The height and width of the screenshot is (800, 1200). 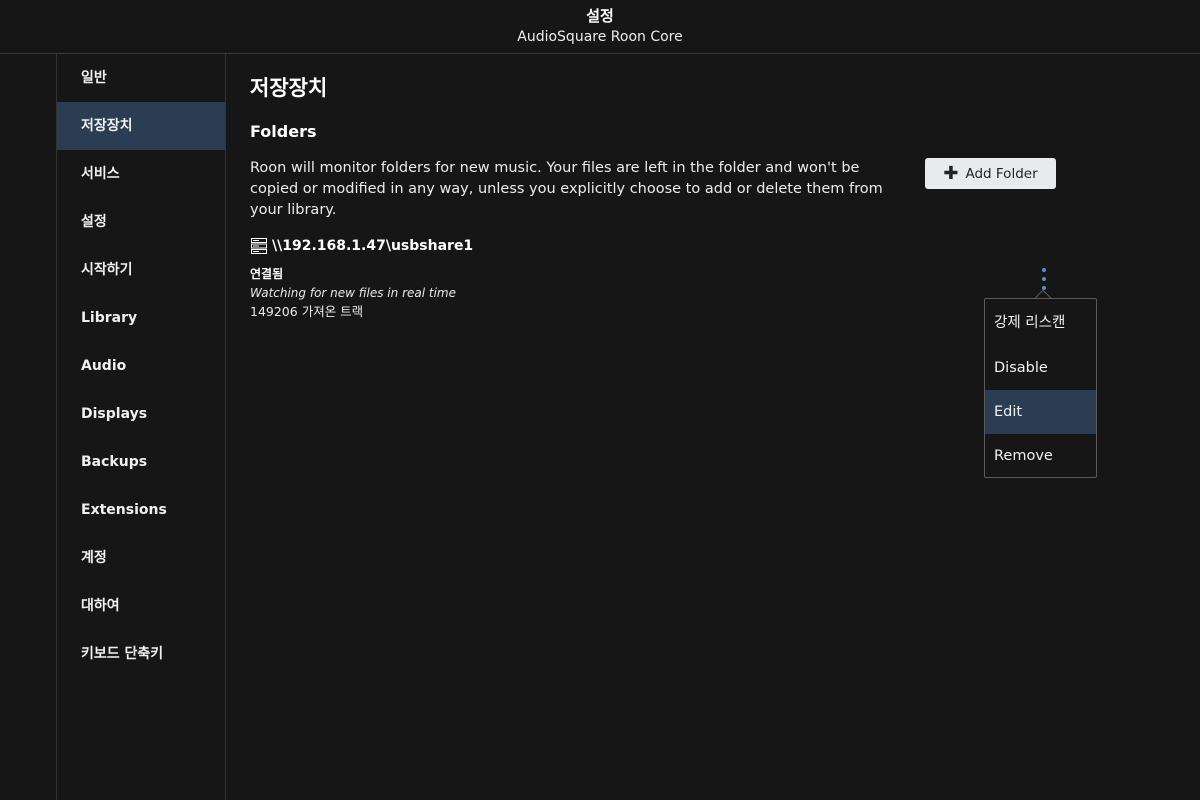 I want to click on add-folder-button: ✚ Add Folder, so click(x=990, y=173).